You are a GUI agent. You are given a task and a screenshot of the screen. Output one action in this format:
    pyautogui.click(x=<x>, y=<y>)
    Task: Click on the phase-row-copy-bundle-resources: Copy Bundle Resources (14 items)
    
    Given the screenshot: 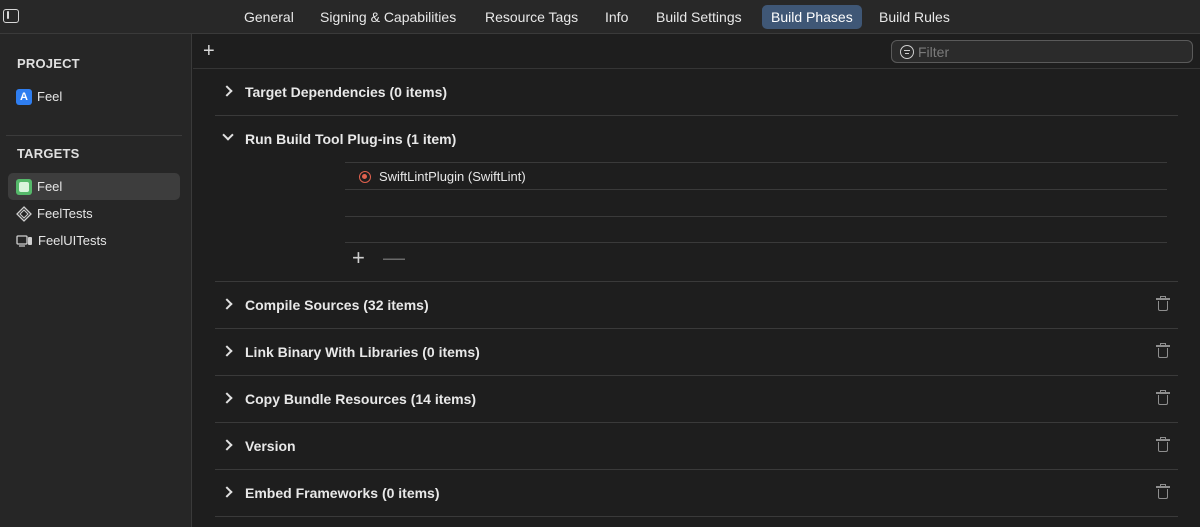 What is the action you would take?
    pyautogui.click(x=696, y=399)
    